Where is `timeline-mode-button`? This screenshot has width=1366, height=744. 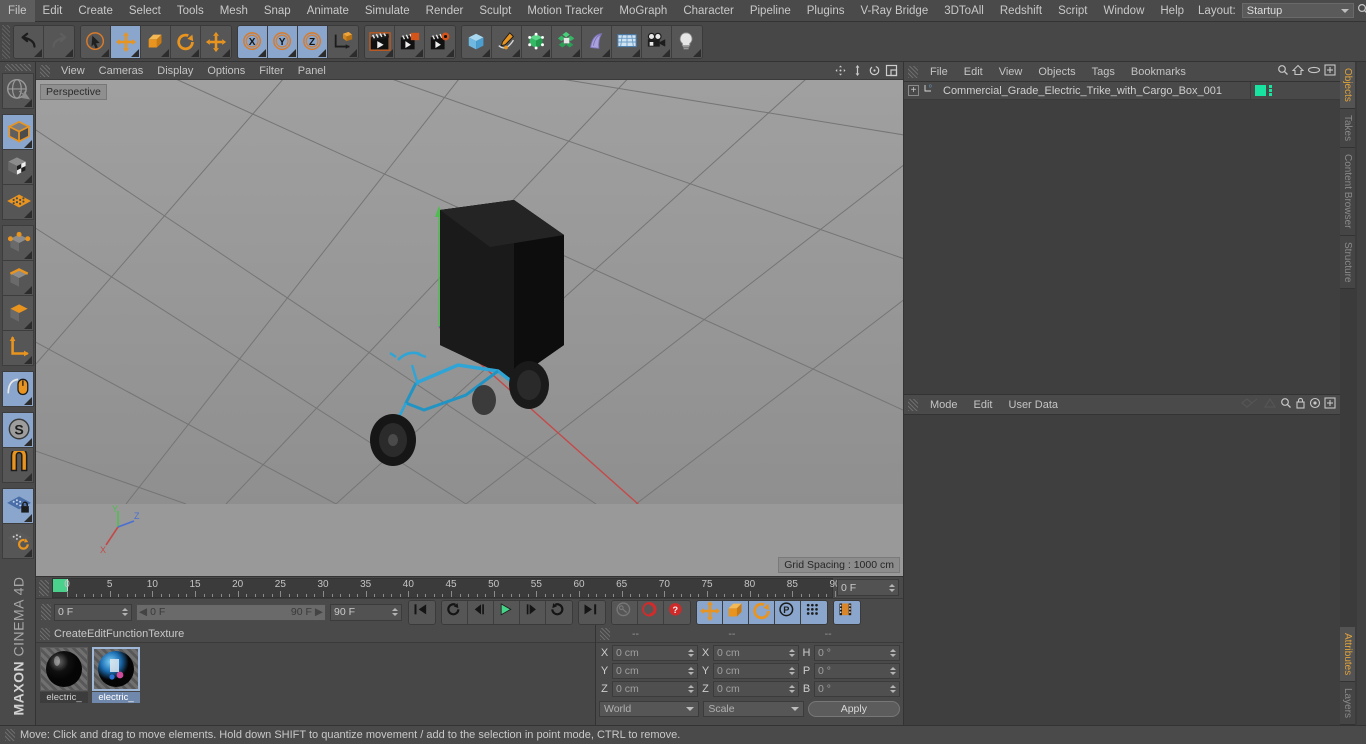
timeline-mode-button is located at coordinates (847, 612).